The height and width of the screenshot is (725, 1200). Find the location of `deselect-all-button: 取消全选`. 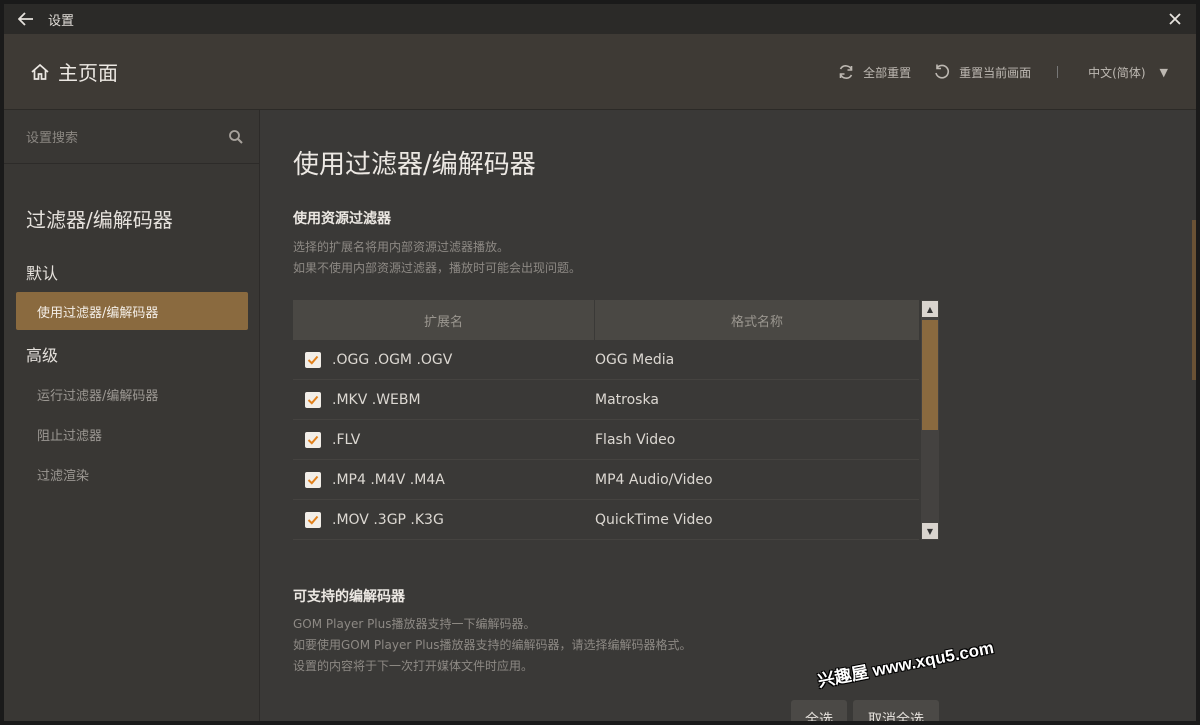

deselect-all-button: 取消全选 is located at coordinates (896, 710).